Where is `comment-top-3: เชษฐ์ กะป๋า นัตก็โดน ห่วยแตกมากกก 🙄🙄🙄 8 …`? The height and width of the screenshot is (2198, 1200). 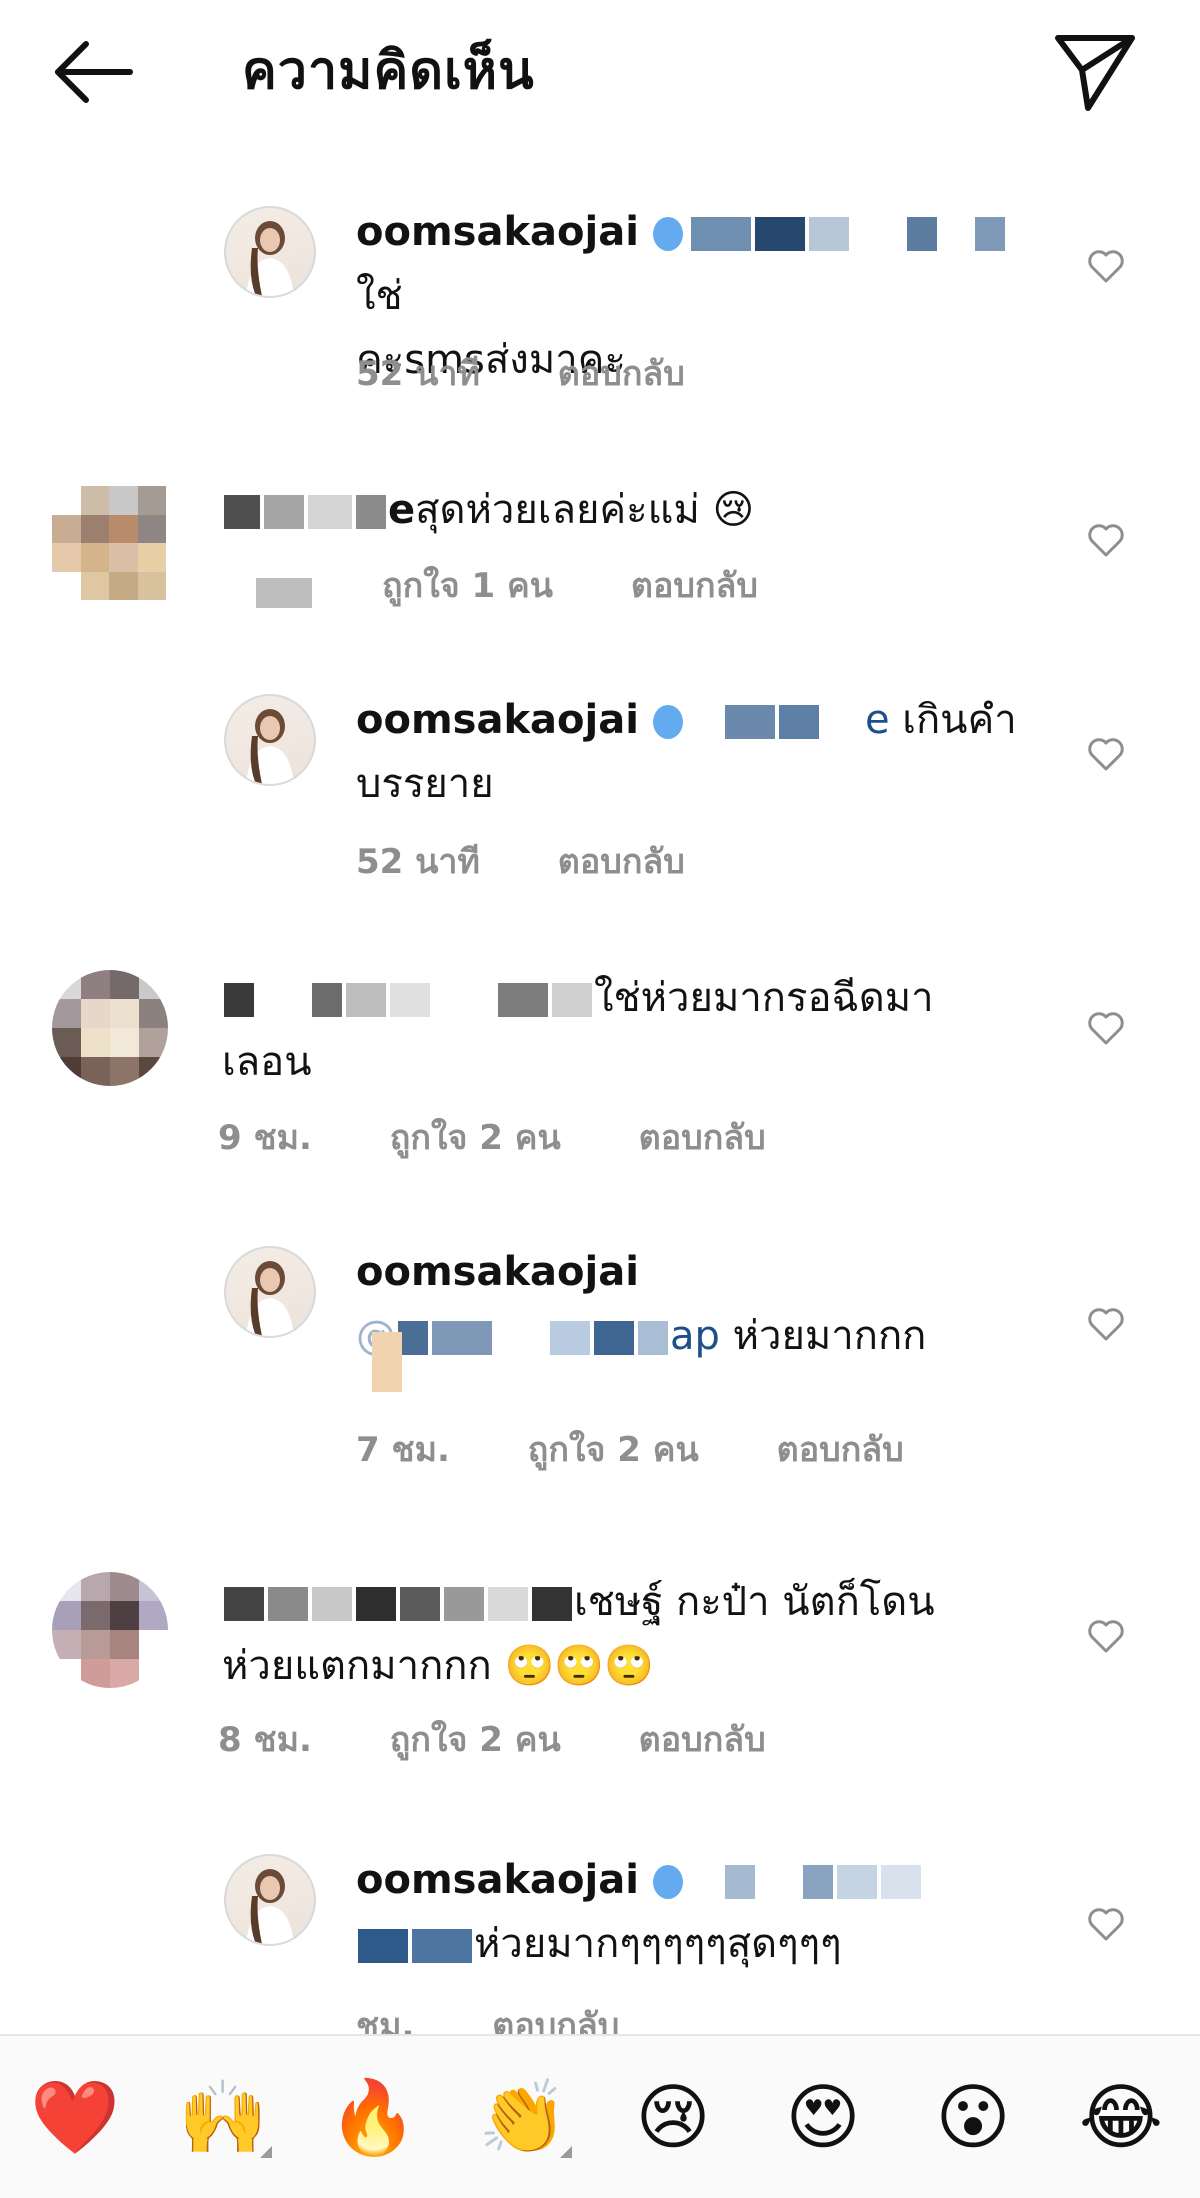 comment-top-3: เชษฐ์ กะป๋า นัตก็โดน ห่วยแตกมากกก 🙄🙄🙄 8 … is located at coordinates (600, 1660).